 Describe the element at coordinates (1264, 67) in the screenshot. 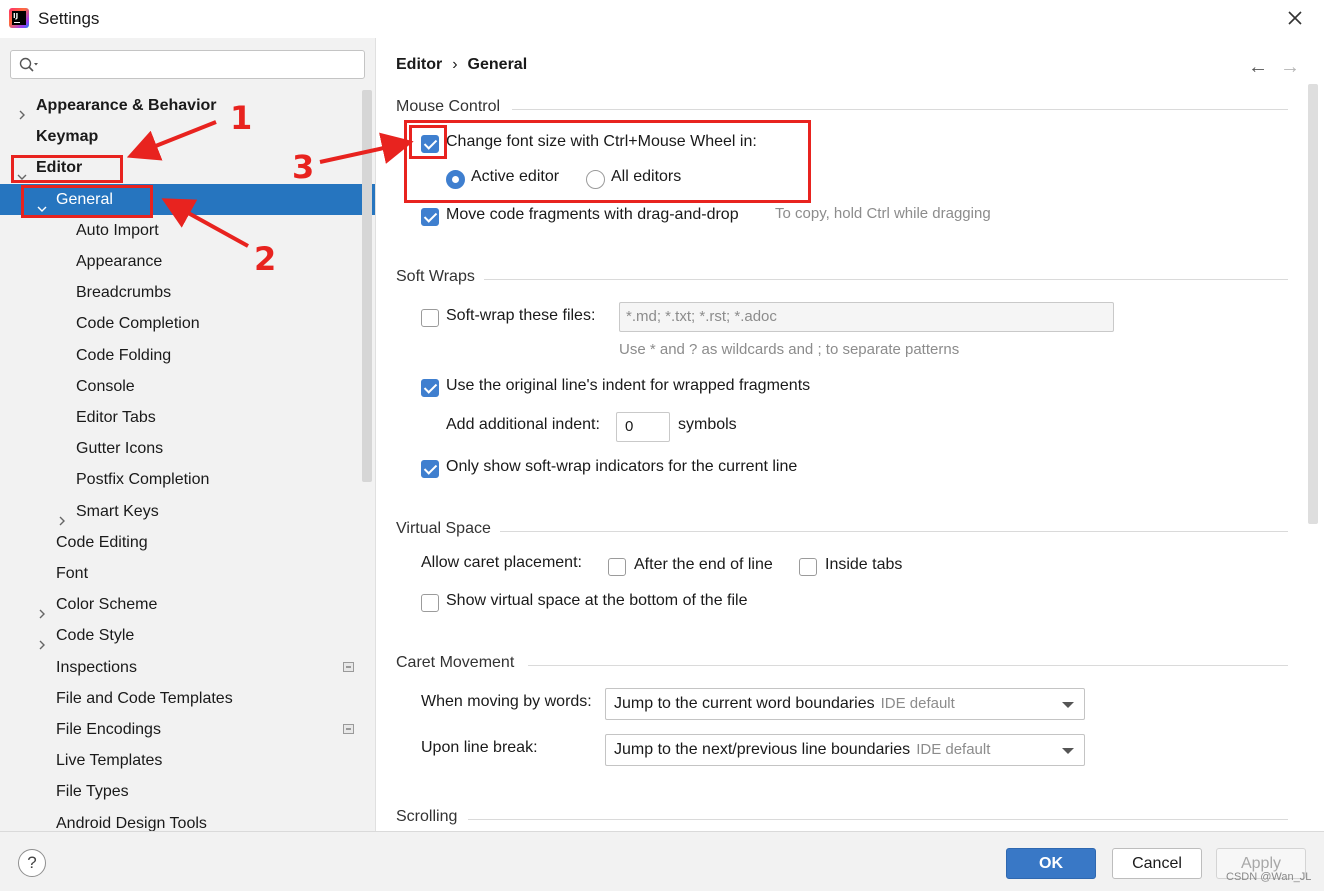

I see `back-arrow-icon: ←` at that location.